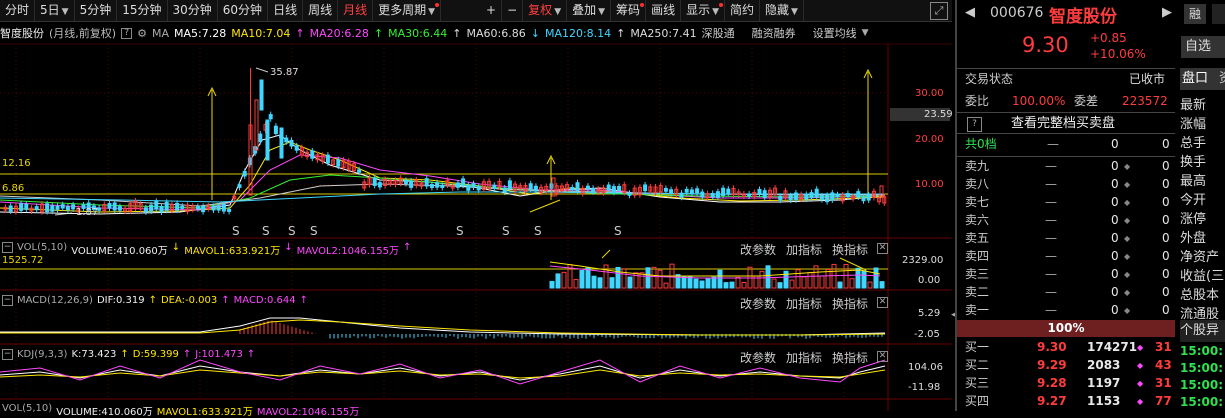 The width and height of the screenshot is (1225, 418). I want to click on tick-time: 15:00:, so click(1201, 368).